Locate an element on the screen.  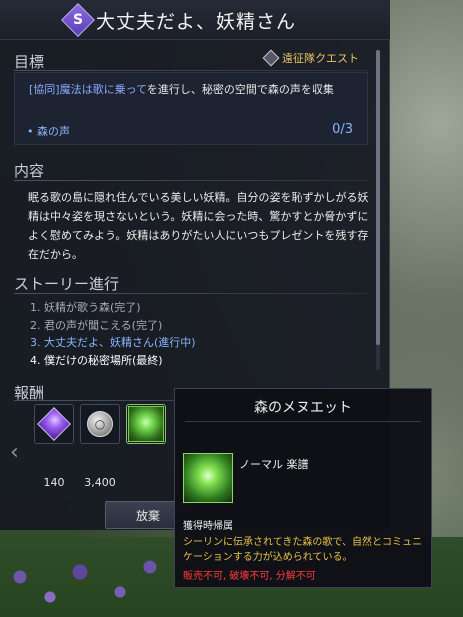
story-item-3: 3. 大丈夫だよ、妖精さん(進行中) is located at coordinates (113, 342).